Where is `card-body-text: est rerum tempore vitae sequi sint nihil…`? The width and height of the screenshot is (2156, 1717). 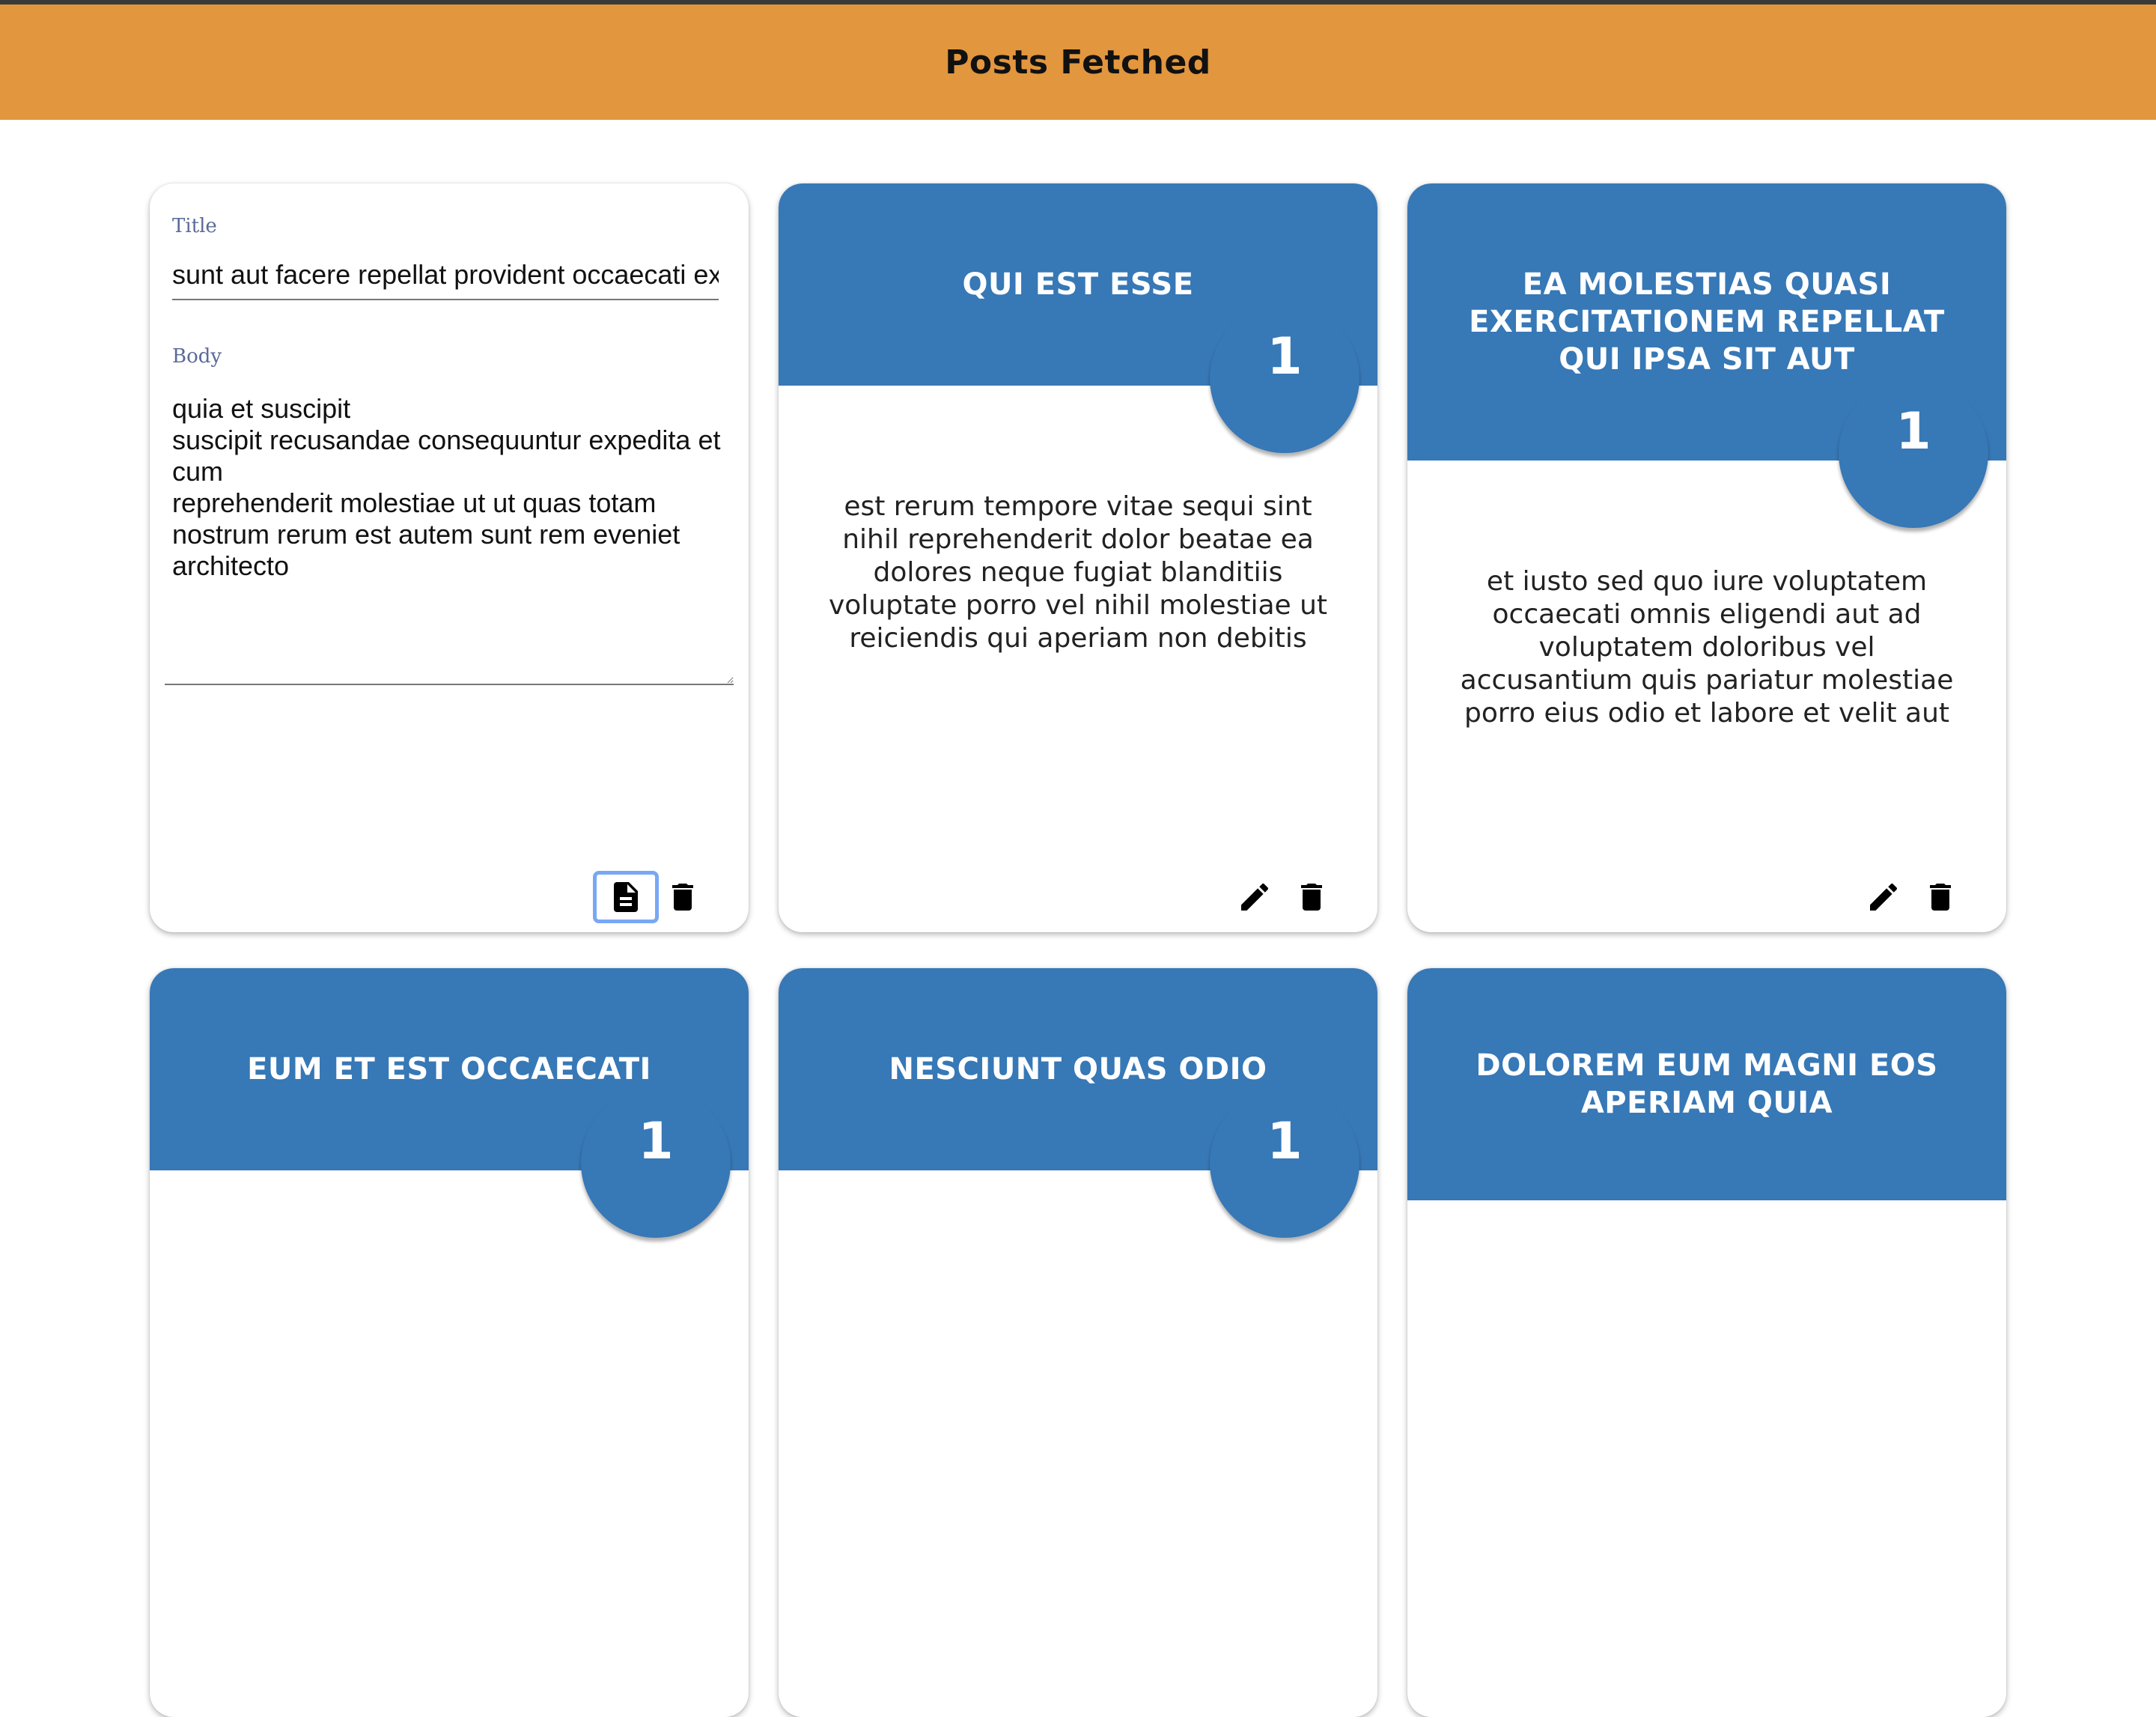 card-body-text: est rerum tempore vitae sequi sint nihil… is located at coordinates (1078, 574).